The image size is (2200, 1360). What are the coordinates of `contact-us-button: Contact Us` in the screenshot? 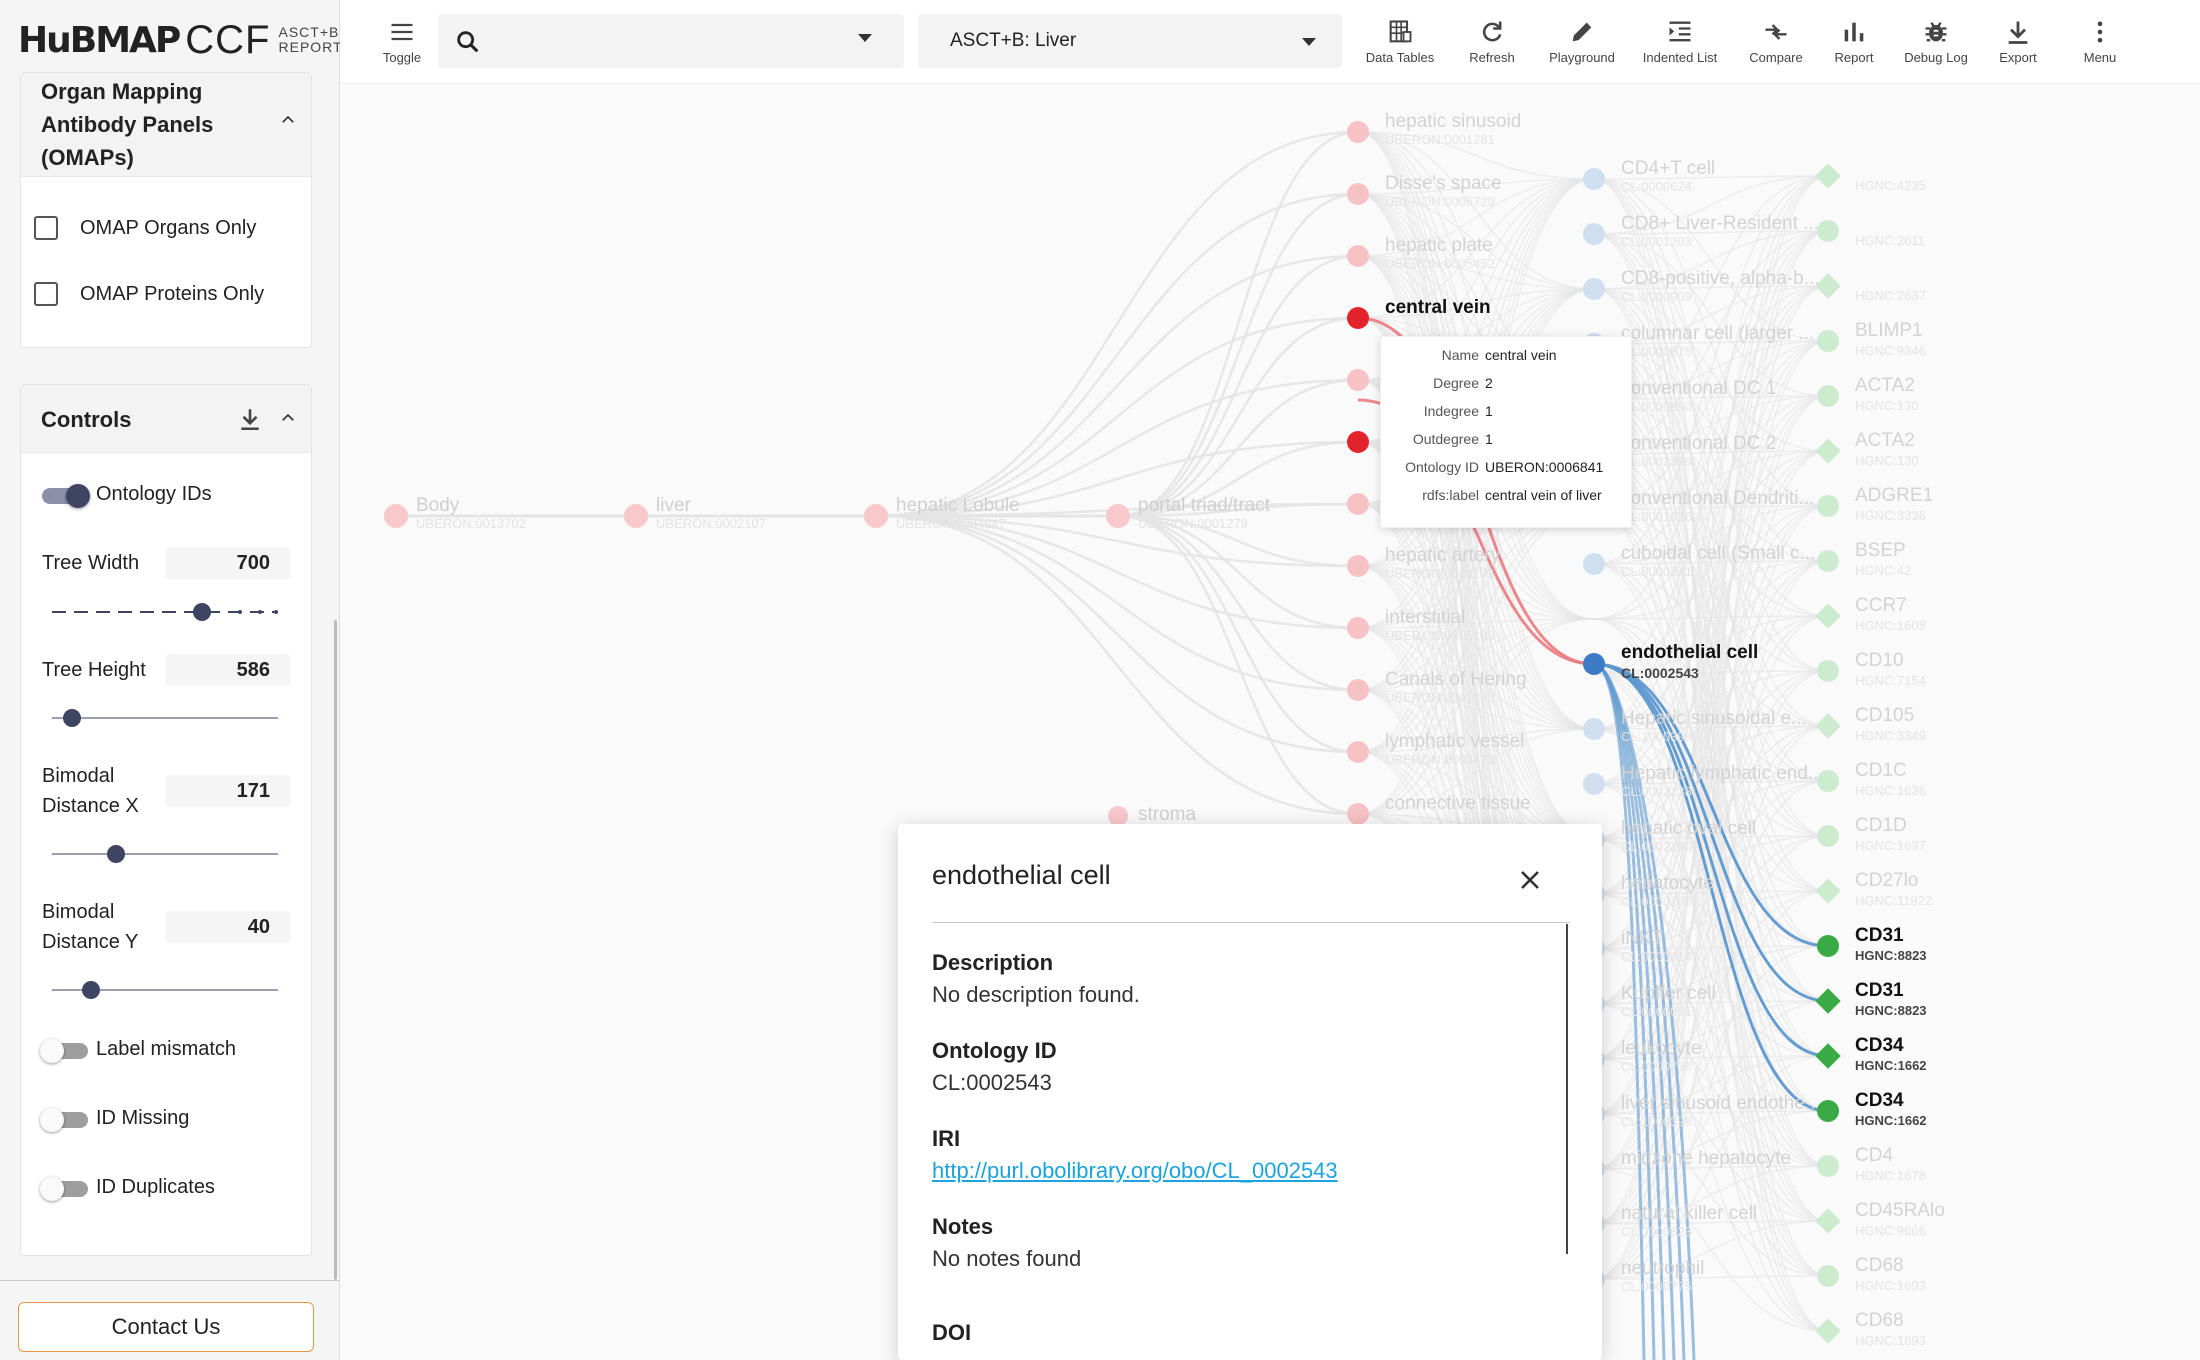 It's located at (166, 1327).